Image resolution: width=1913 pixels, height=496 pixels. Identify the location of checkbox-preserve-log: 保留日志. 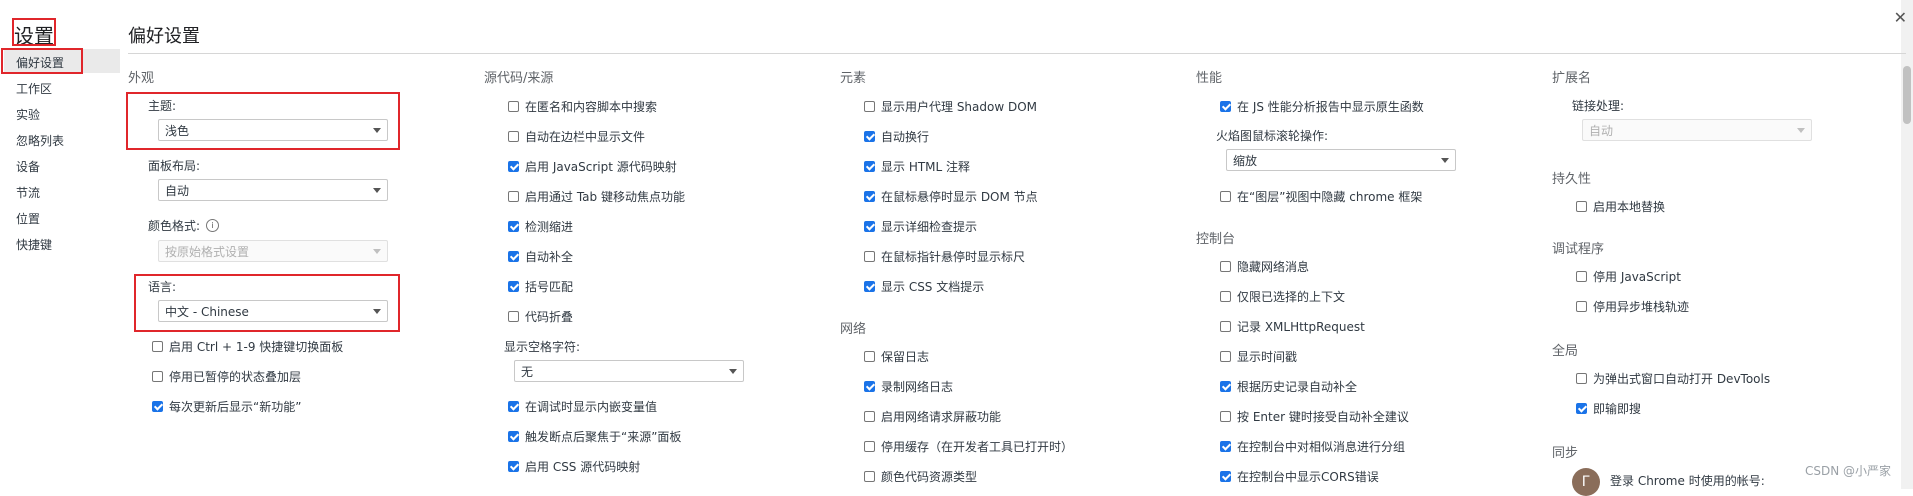
(896, 356).